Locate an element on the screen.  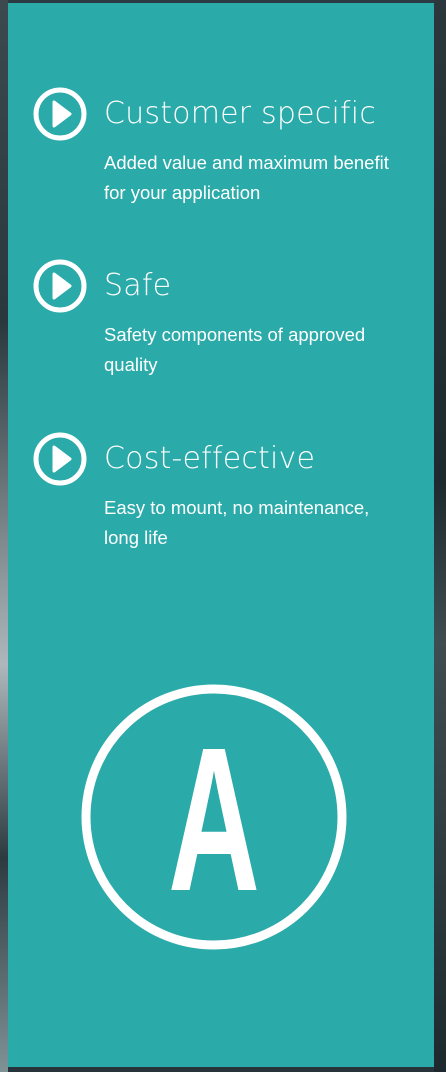
feature-description: Easy to mount, no maintenance, long life is located at coordinates (237, 522).